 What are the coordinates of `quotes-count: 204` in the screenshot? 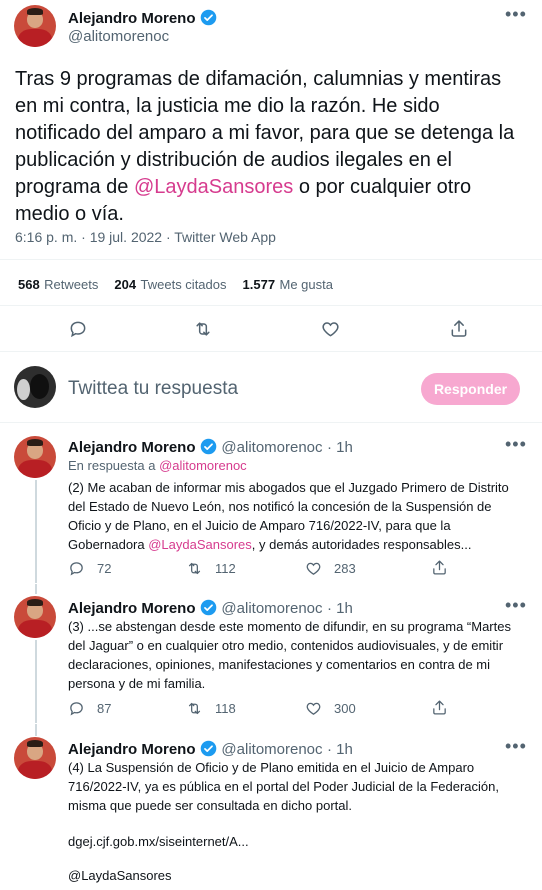 It's located at (125, 284).